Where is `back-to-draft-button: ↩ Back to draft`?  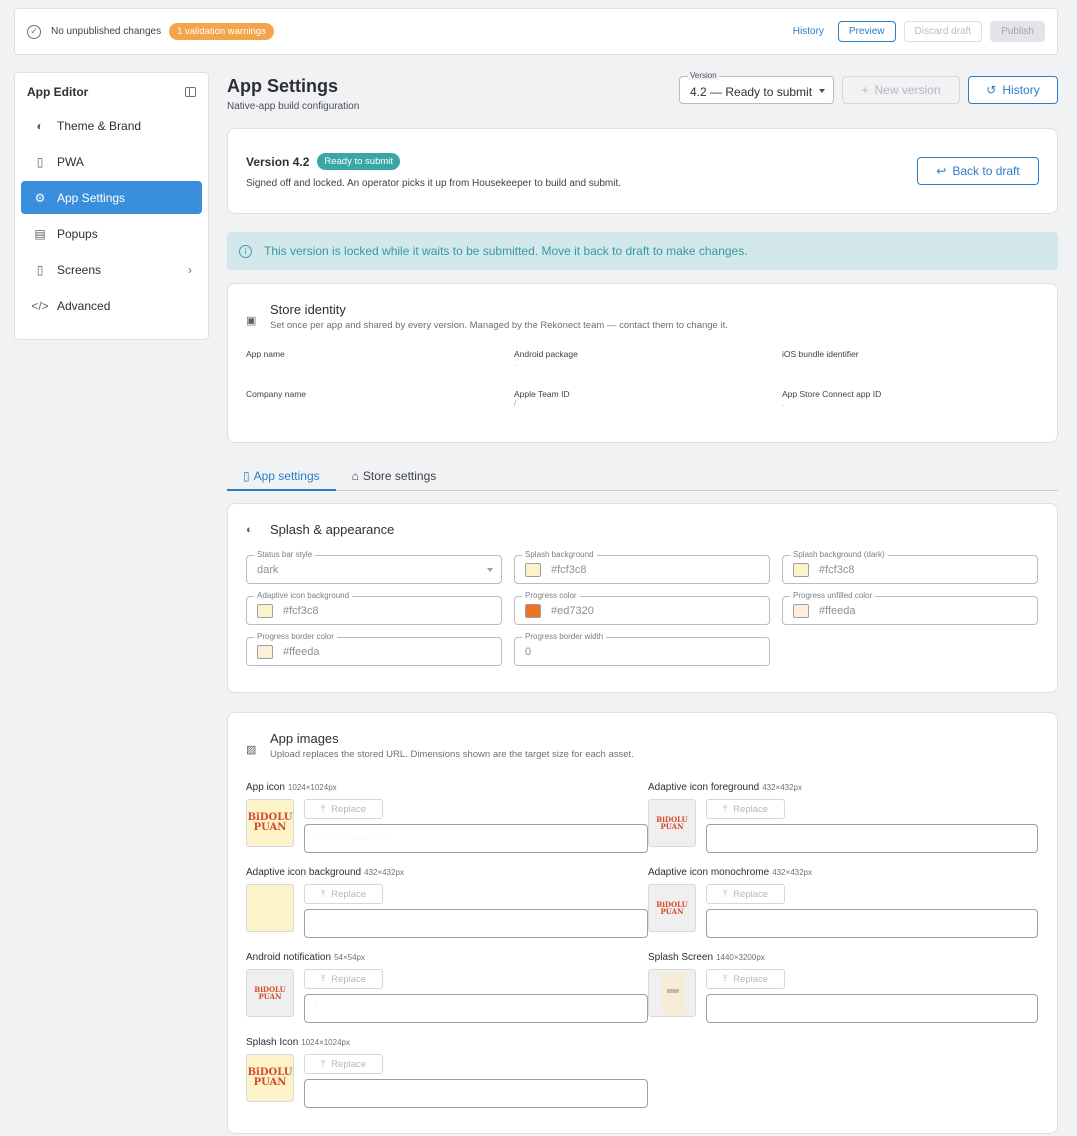 back-to-draft-button: ↩ Back to draft is located at coordinates (978, 171).